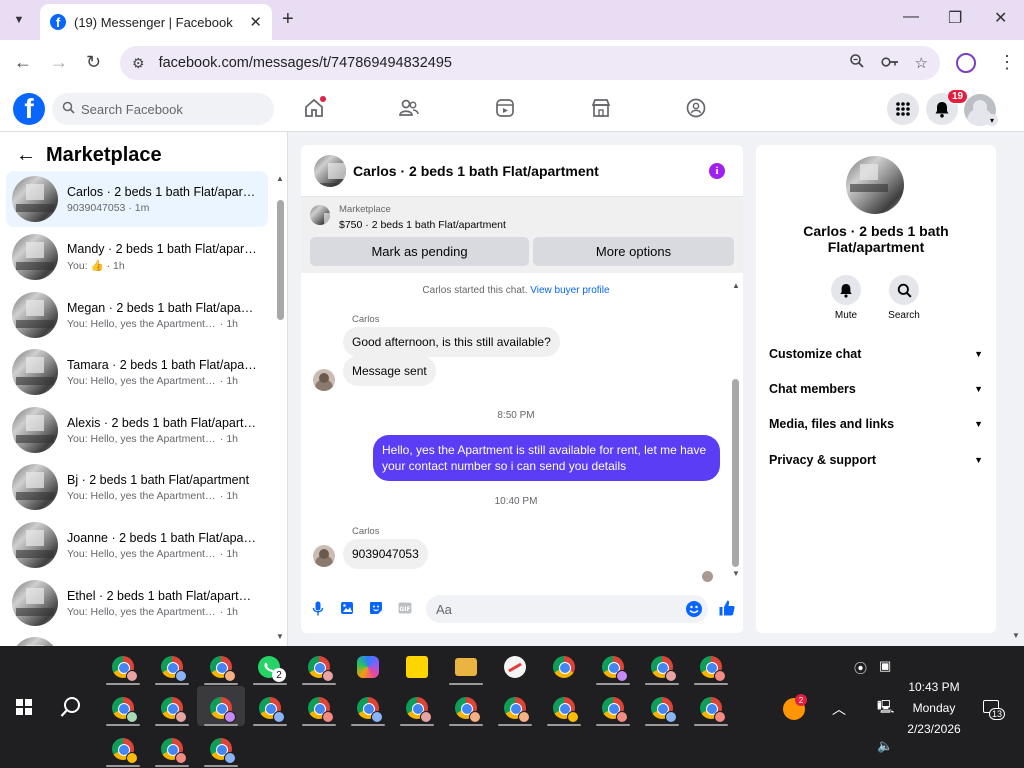 Image resolution: width=1024 pixels, height=768 pixels. Describe the element at coordinates (409, 108) in the screenshot. I see `friends-icon` at that location.